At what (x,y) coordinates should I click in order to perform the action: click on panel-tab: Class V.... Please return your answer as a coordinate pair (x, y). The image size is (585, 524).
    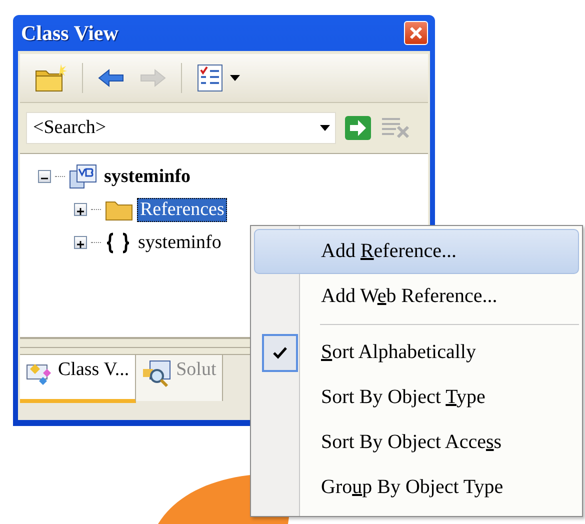
    Looking at the image, I should click on (78, 379).